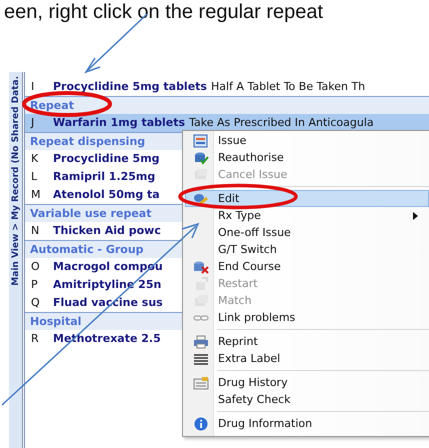 The width and height of the screenshot is (429, 448). I want to click on drug-name: Procyclidine 5mg, so click(106, 158).